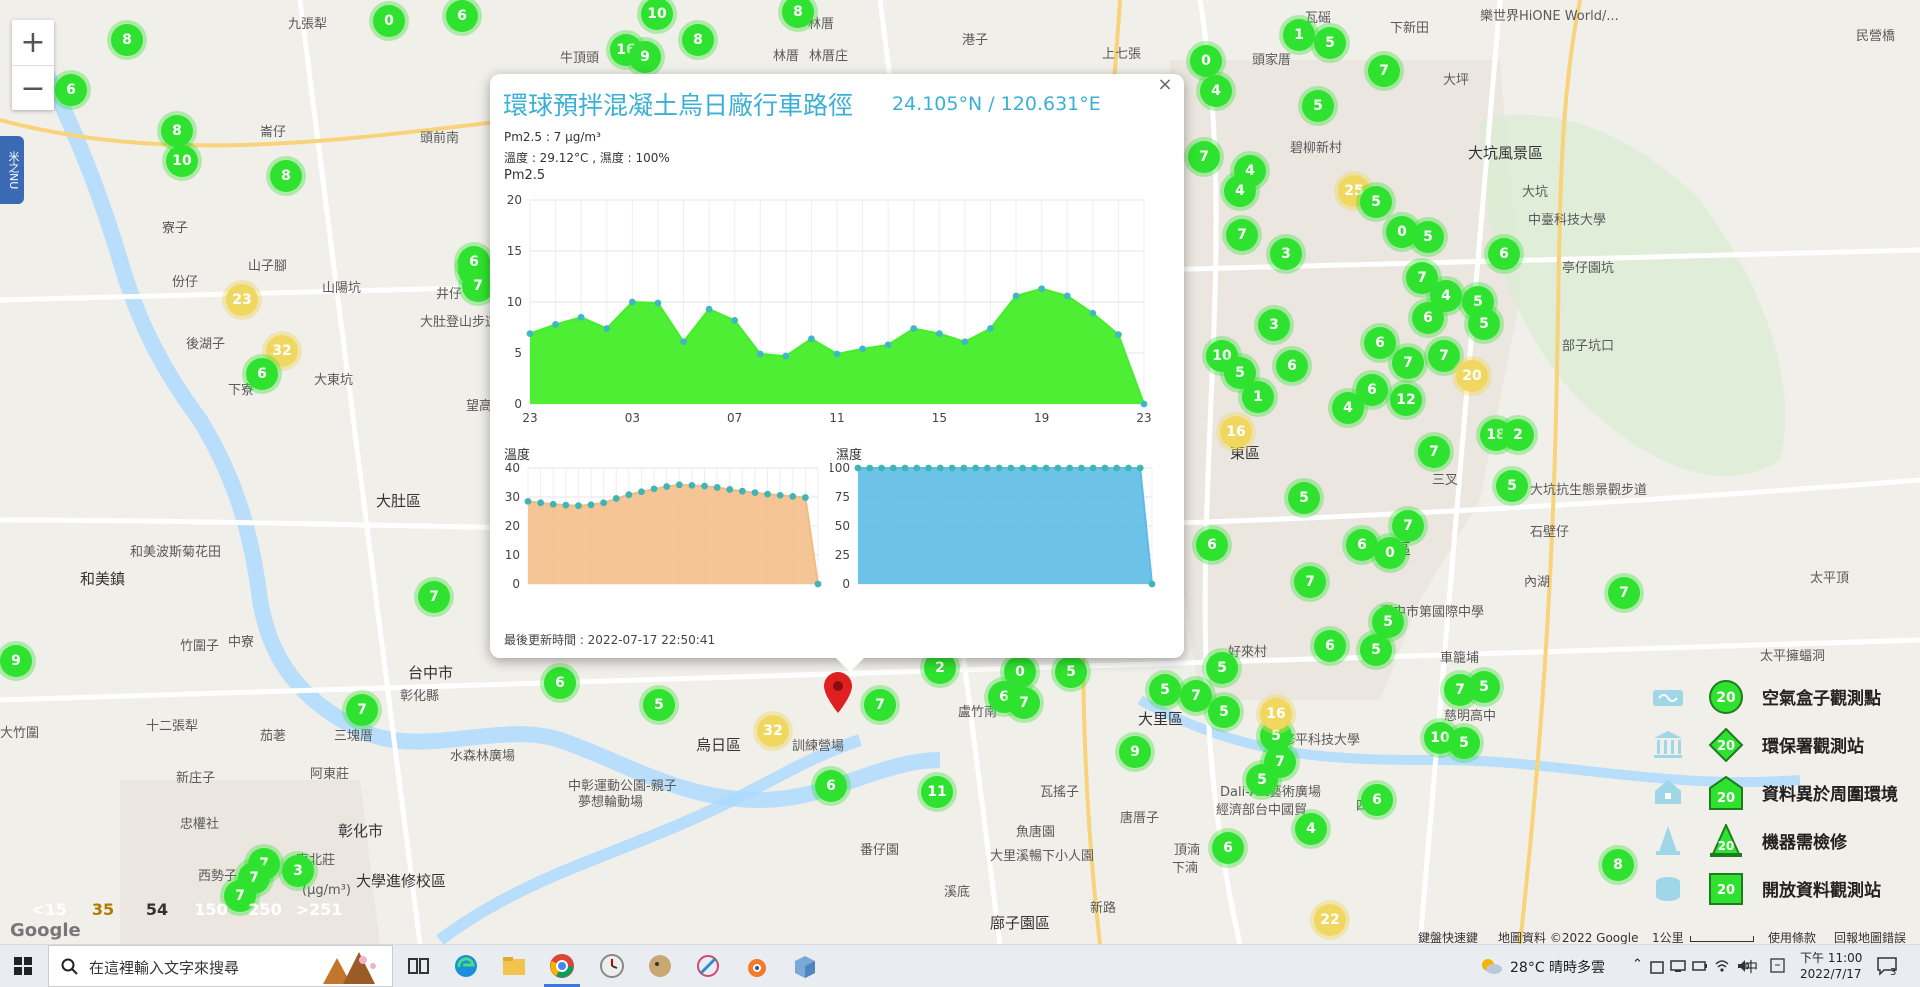  I want to click on battery-icon, so click(1700, 966).